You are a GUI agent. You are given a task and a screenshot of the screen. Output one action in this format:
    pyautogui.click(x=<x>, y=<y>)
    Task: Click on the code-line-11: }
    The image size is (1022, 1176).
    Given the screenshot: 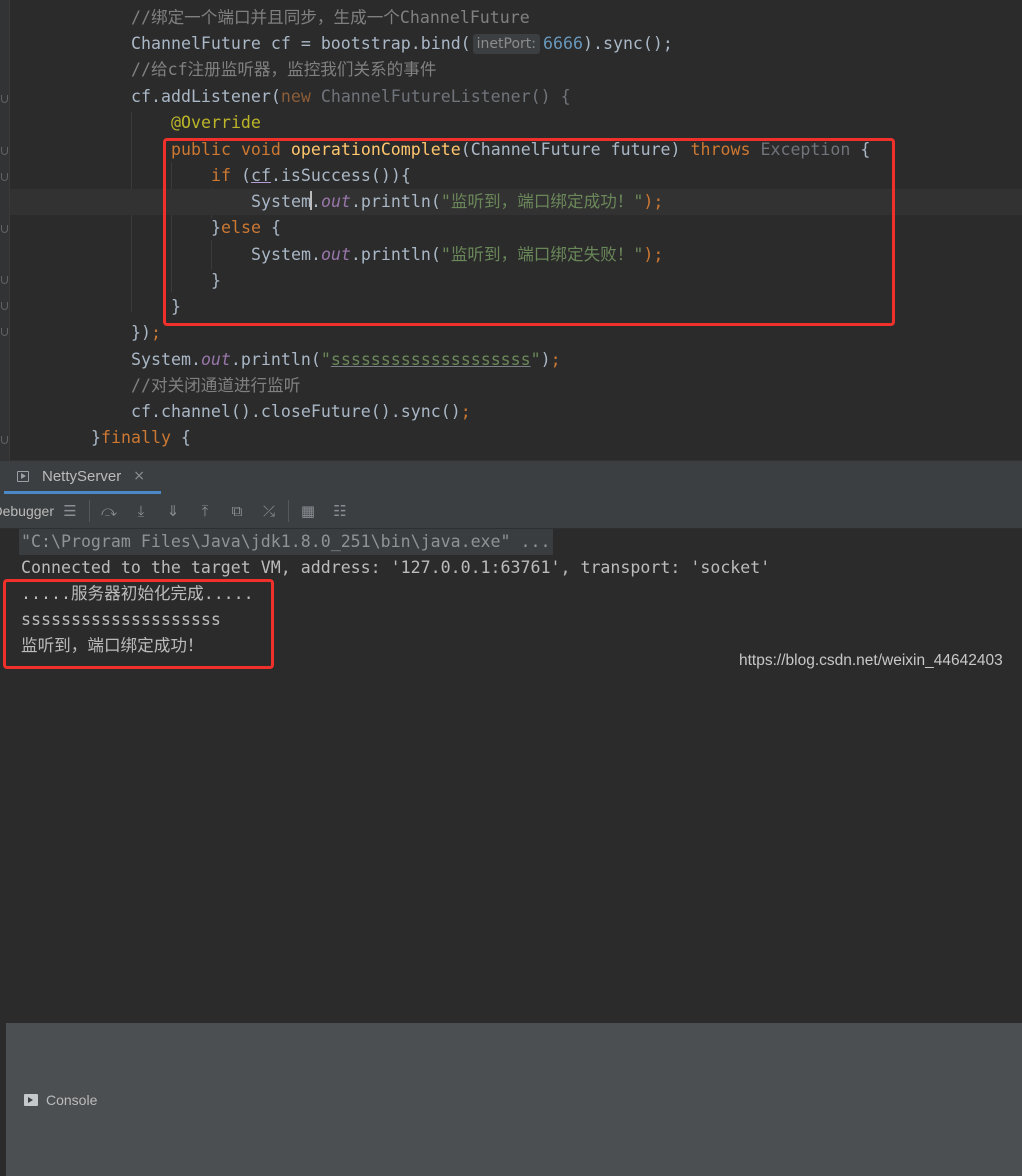 What is the action you would take?
    pyautogui.click(x=216, y=281)
    